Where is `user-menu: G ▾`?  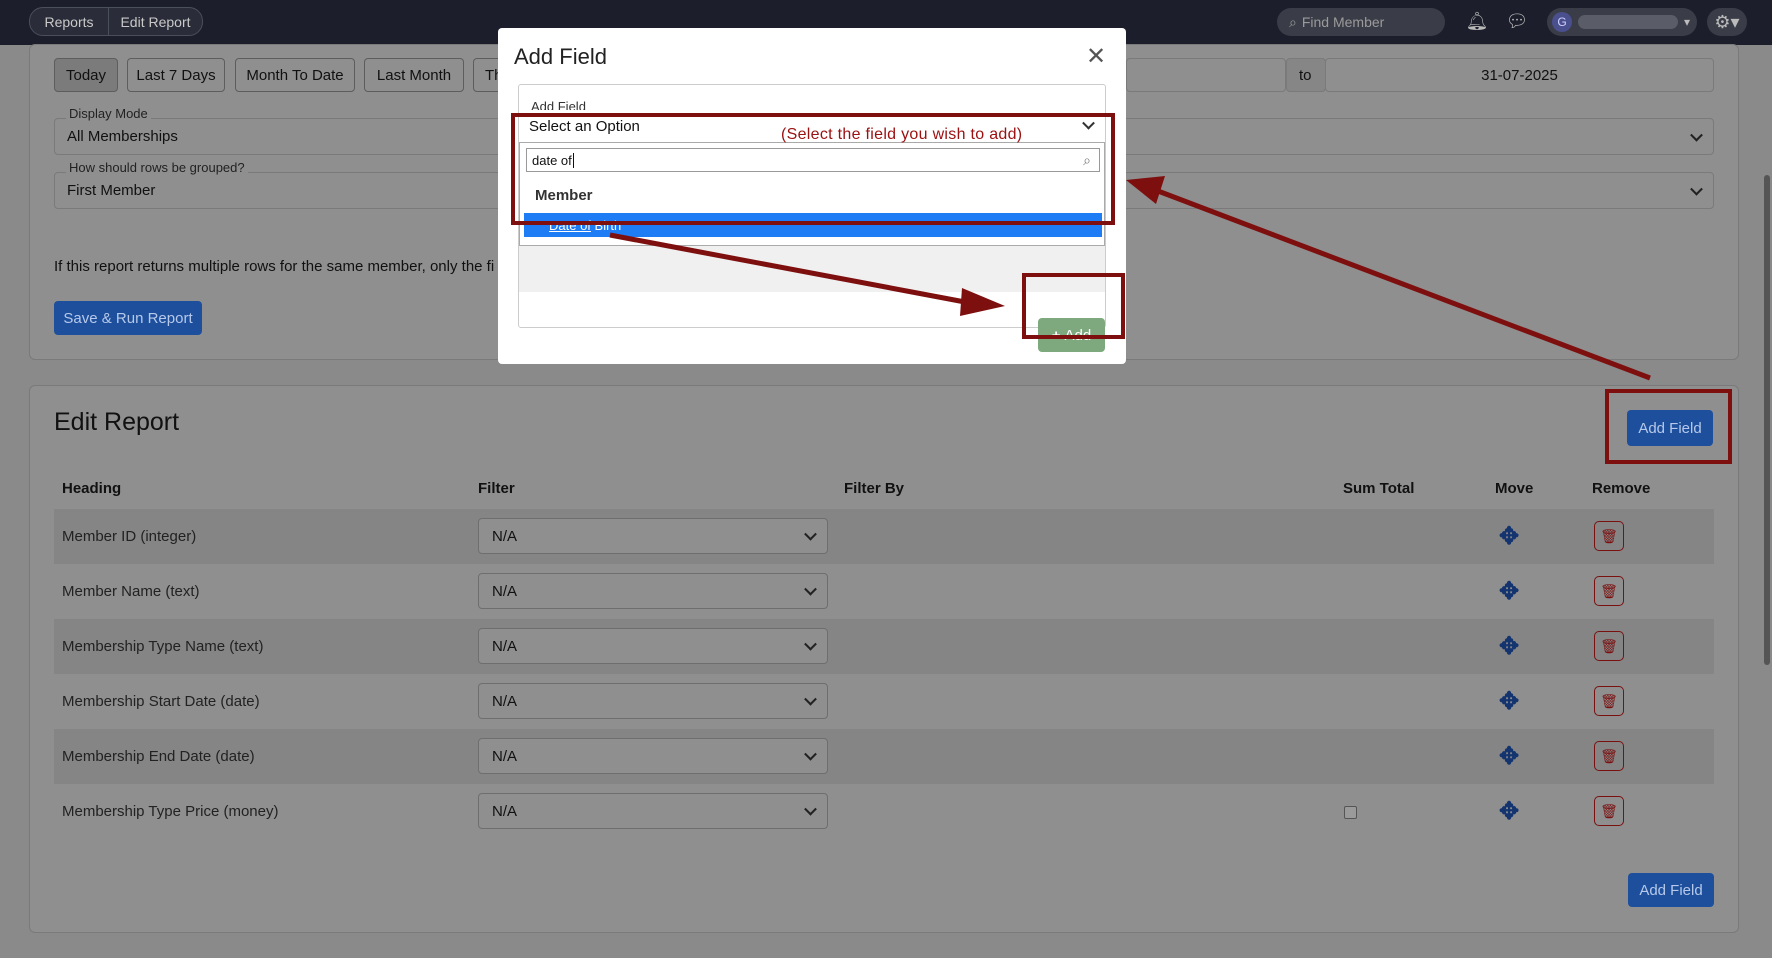
user-menu: G ▾ is located at coordinates (1622, 22).